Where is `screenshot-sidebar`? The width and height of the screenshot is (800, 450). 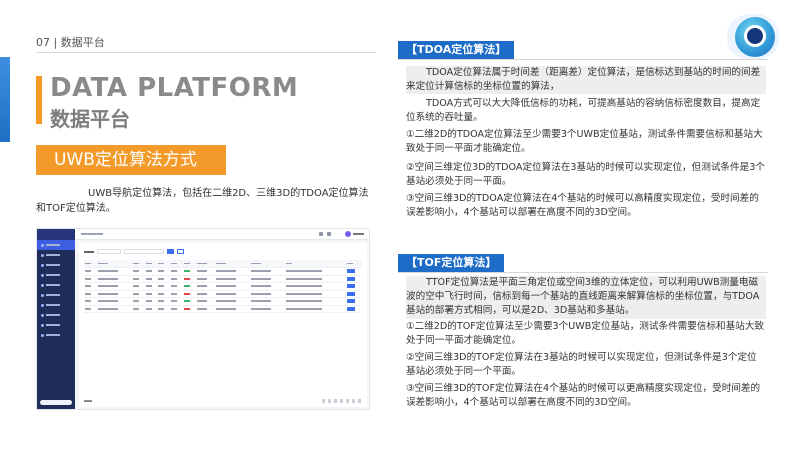 screenshot-sidebar is located at coordinates (56, 319).